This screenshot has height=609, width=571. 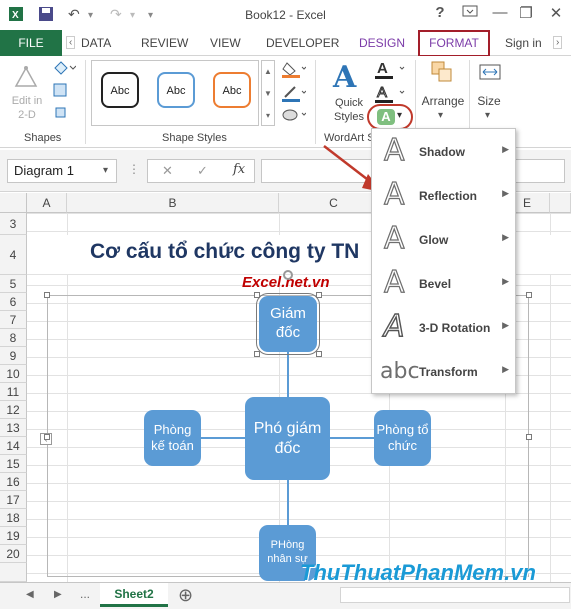 What do you see at coordinates (349, 110) in the screenshot?
I see `quick-styles-button: Quick Styles` at bounding box center [349, 110].